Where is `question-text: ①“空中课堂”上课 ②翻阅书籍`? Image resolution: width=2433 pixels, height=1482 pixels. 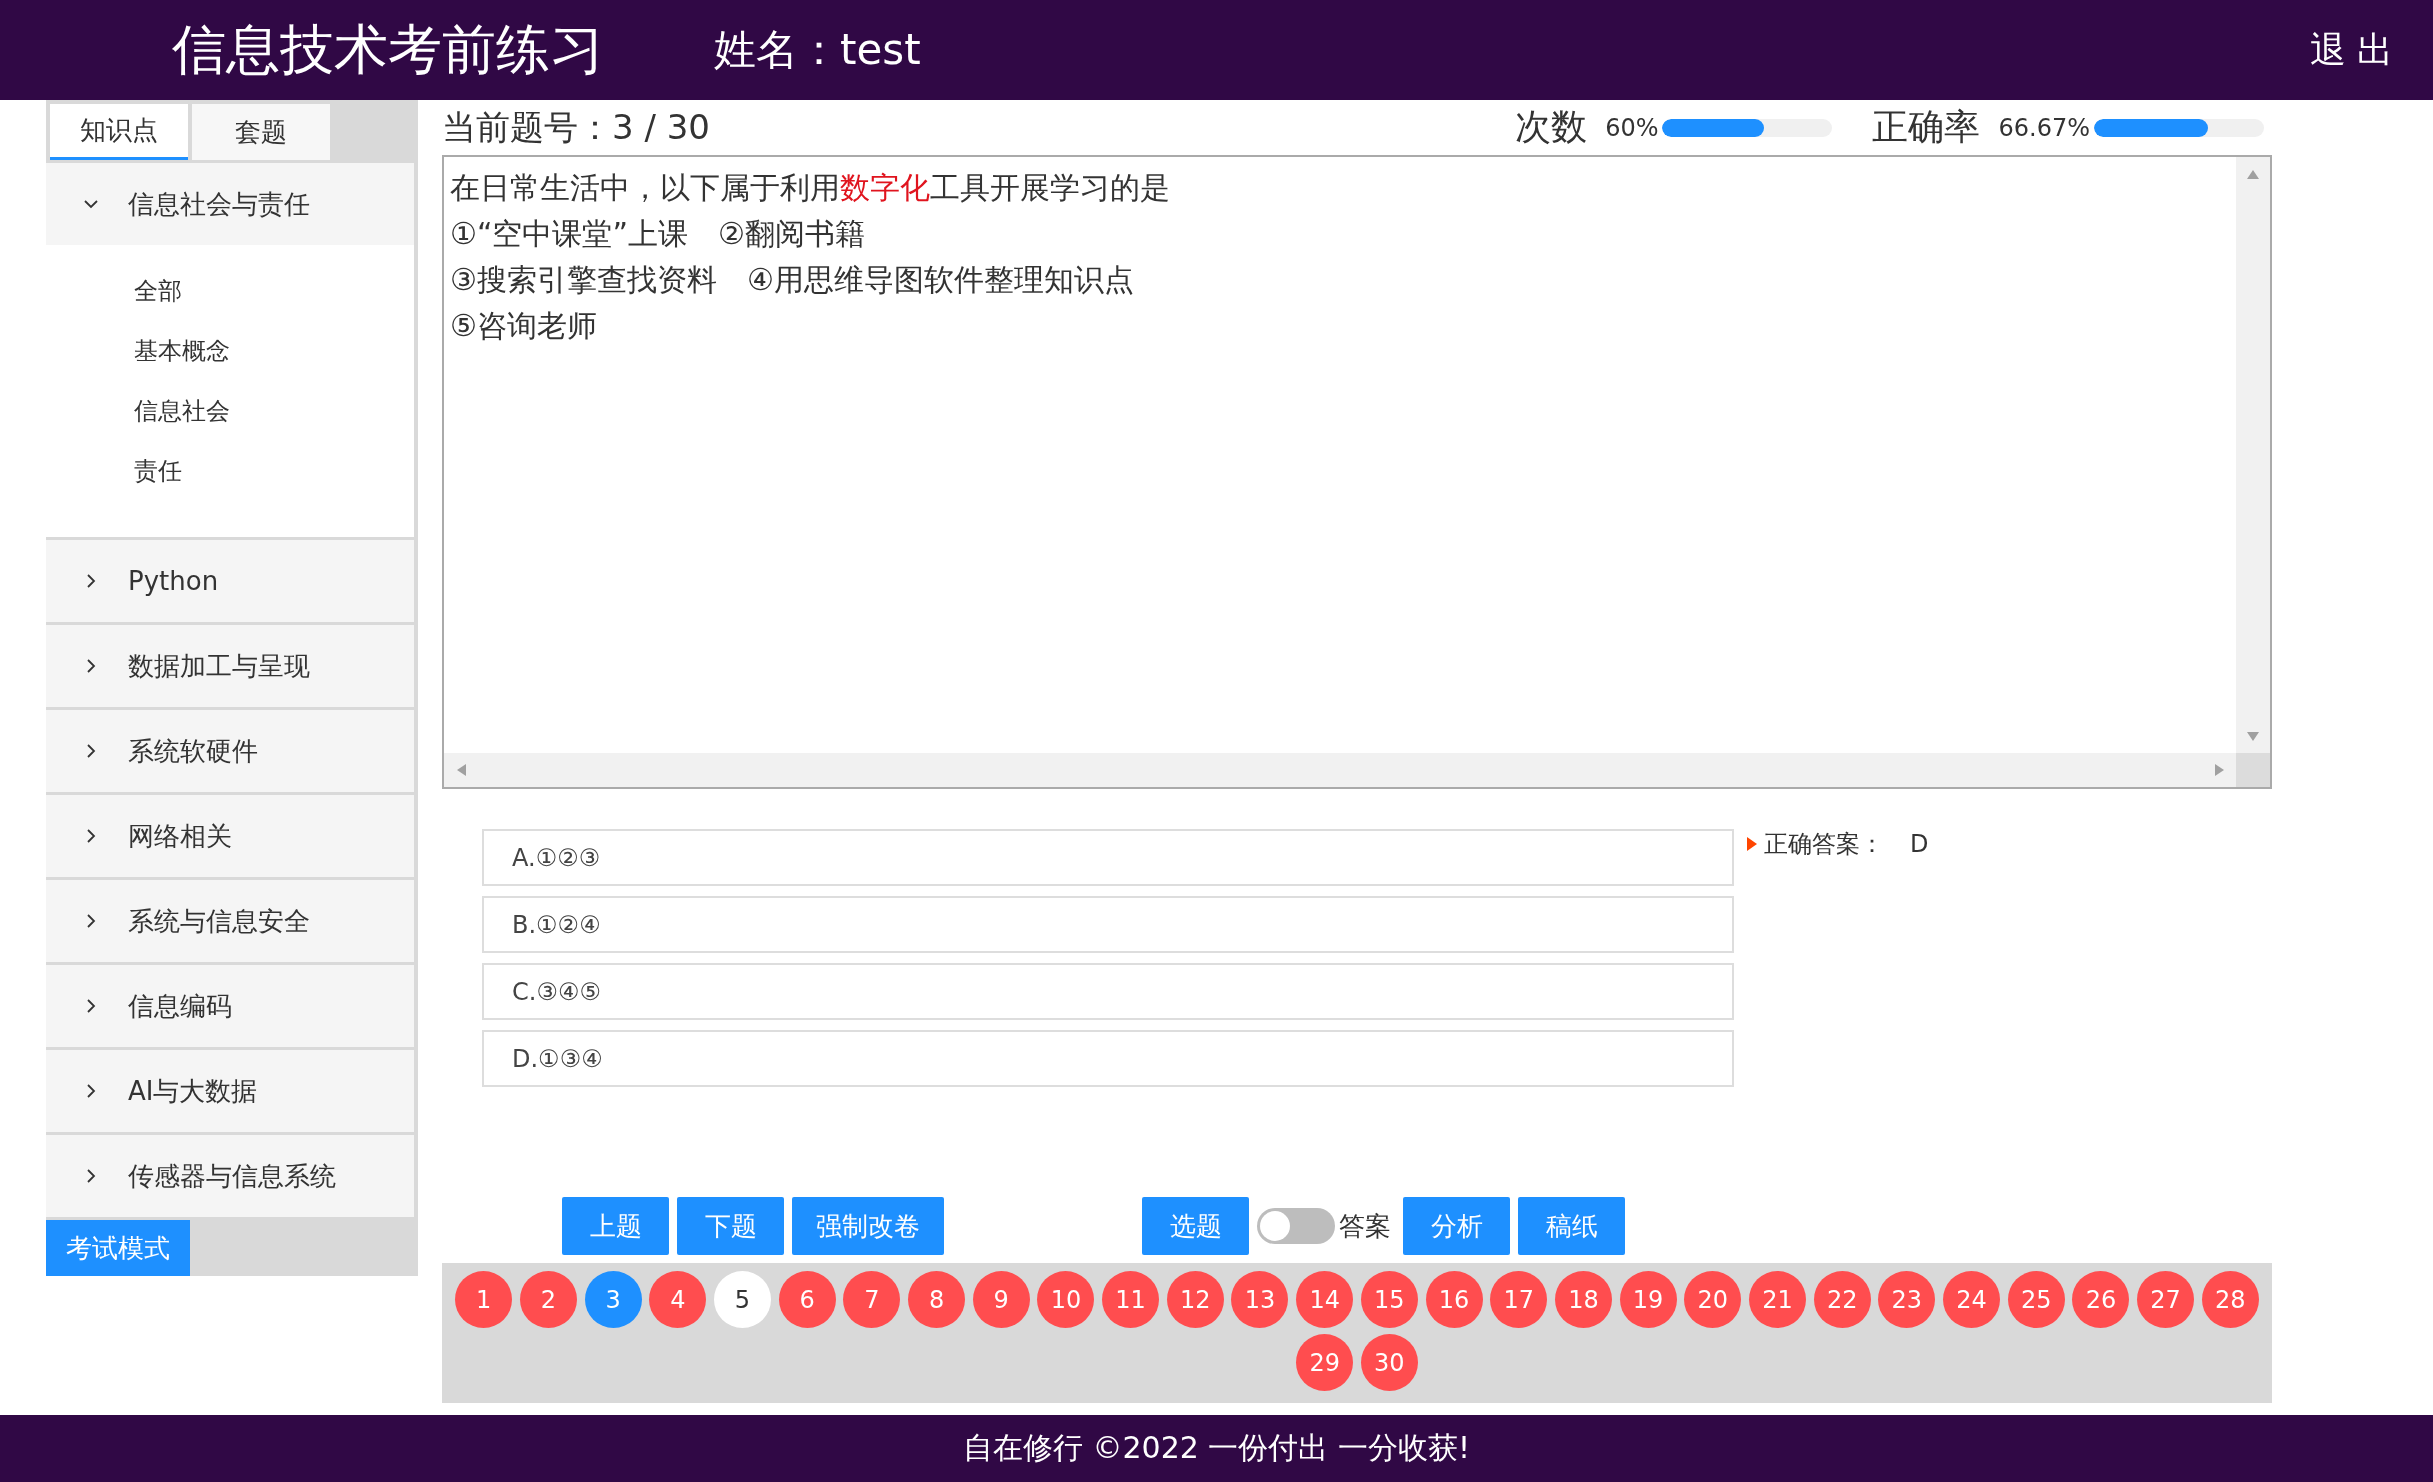 question-text: ①“空中课堂”上课 ②翻阅书籍 is located at coordinates (658, 234).